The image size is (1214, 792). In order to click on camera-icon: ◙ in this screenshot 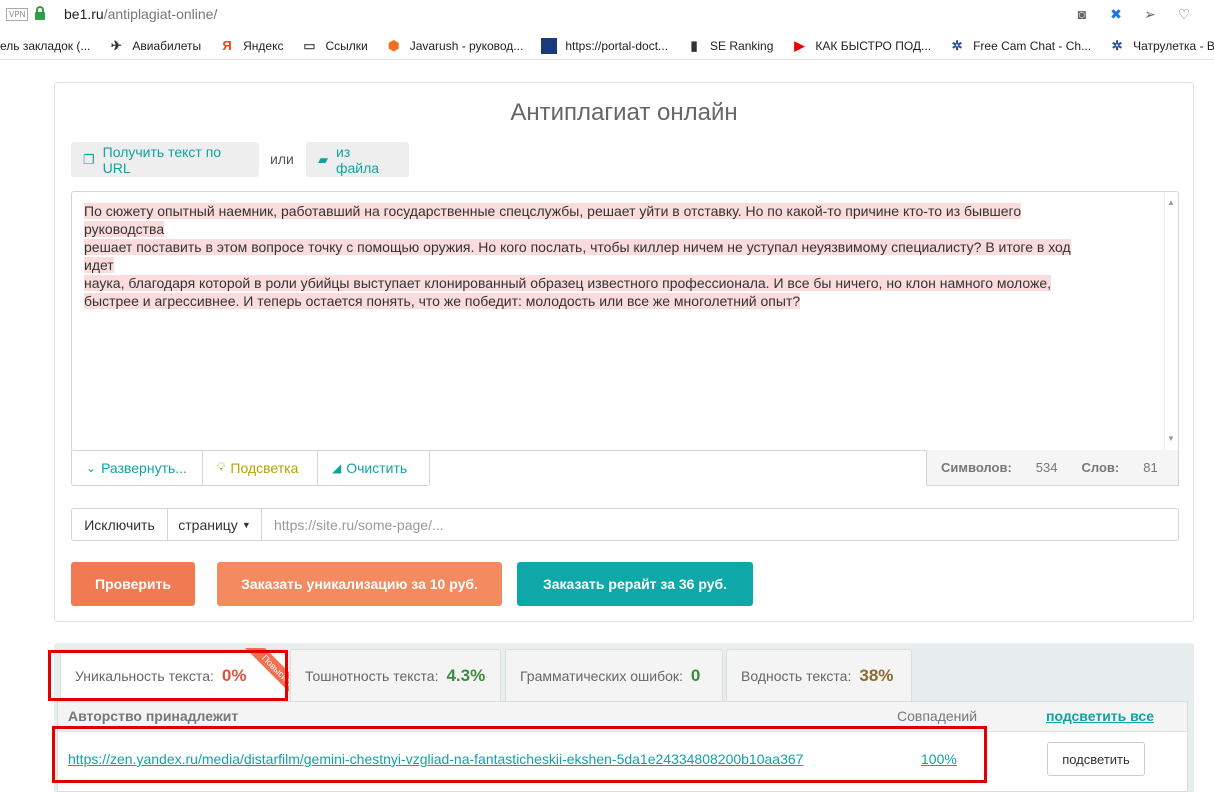, I will do `click(1082, 14)`.